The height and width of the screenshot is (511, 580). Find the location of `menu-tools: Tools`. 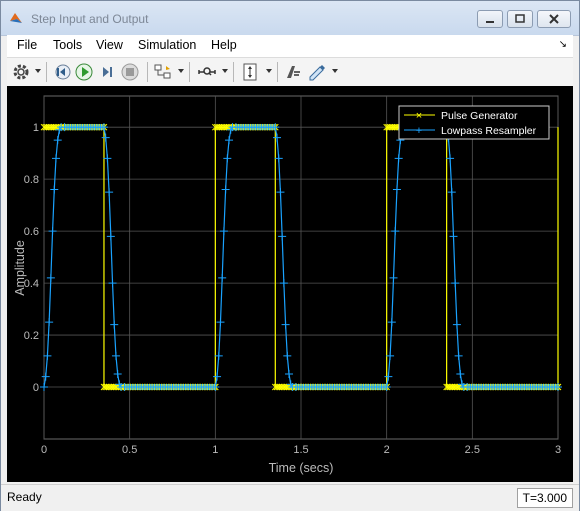

menu-tools: Tools is located at coordinates (67, 45).